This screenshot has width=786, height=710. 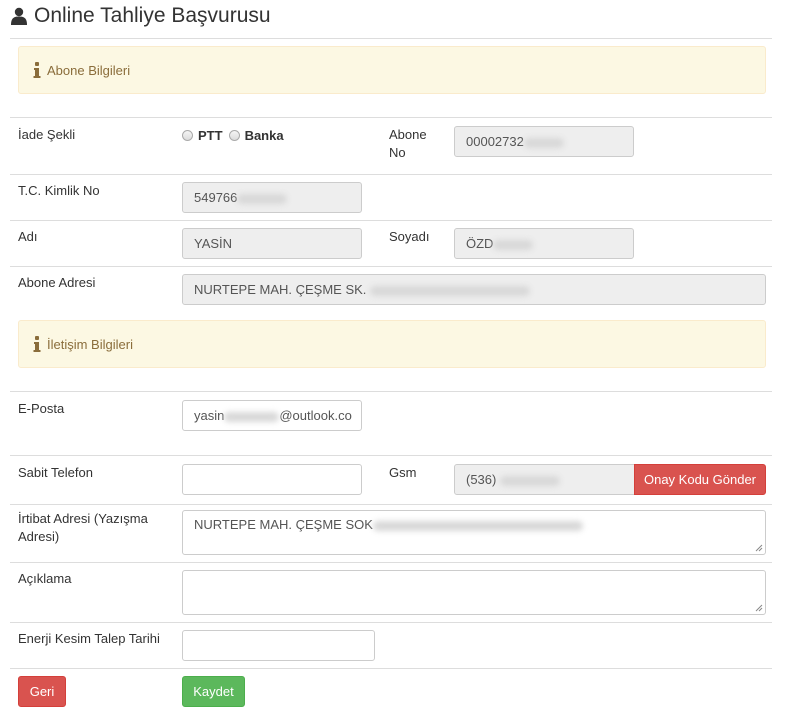 I want to click on soyadi-field: ÖZD, so click(x=544, y=243).